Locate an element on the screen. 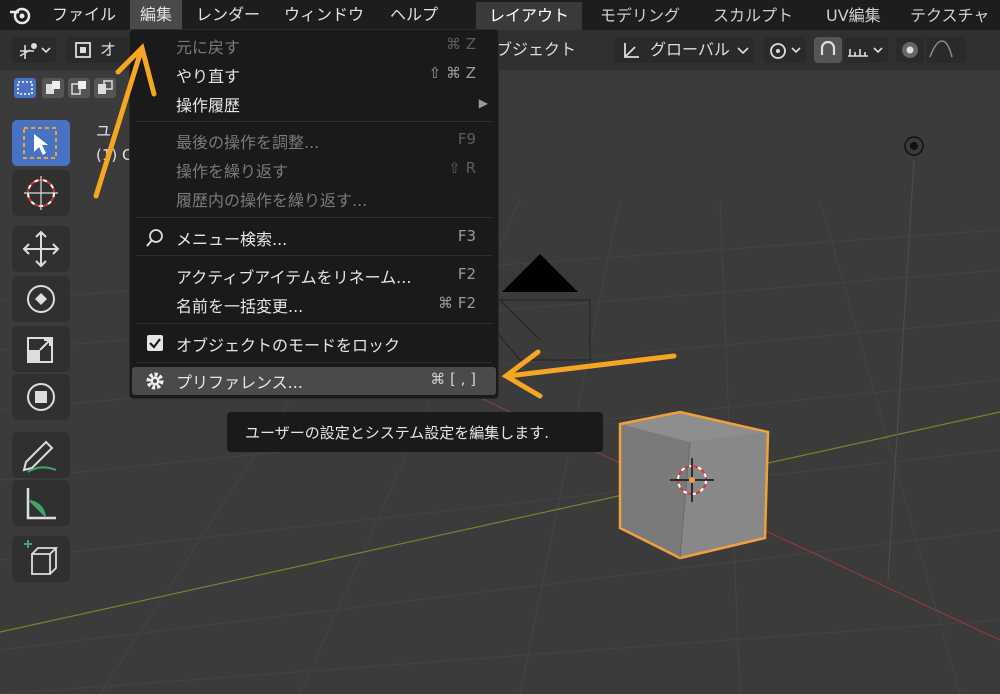  menu-item-shortcut: ⌘ [ , ] is located at coordinates (453, 379).